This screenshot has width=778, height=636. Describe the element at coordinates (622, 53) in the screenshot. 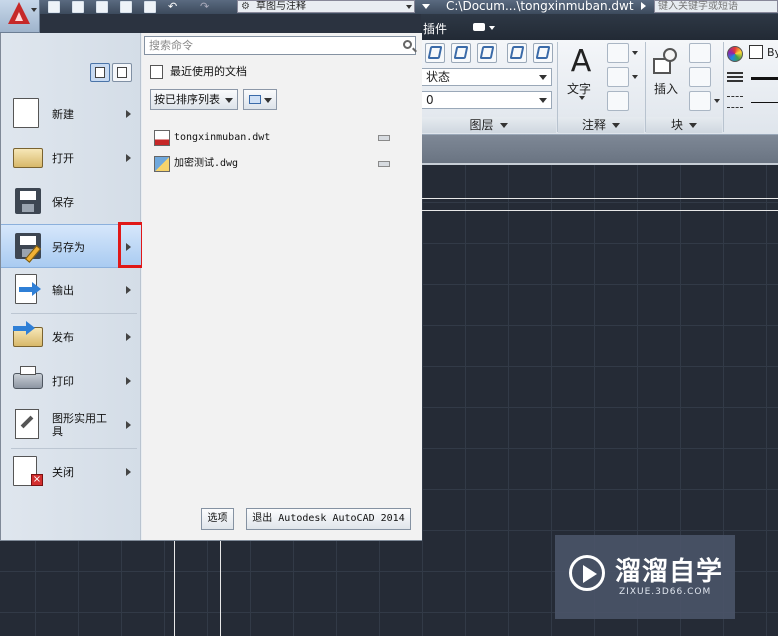

I see `dimension-icon` at that location.